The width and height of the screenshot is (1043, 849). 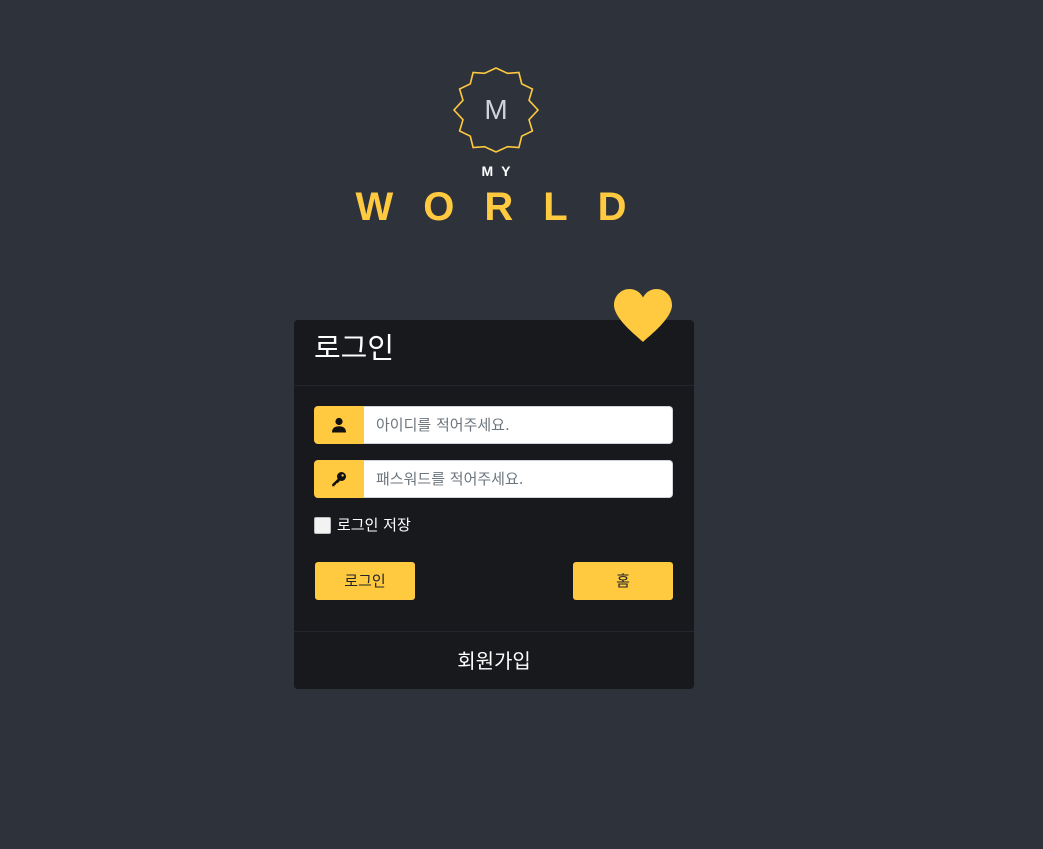 I want to click on signup-link: 회원가입, so click(x=494, y=661).